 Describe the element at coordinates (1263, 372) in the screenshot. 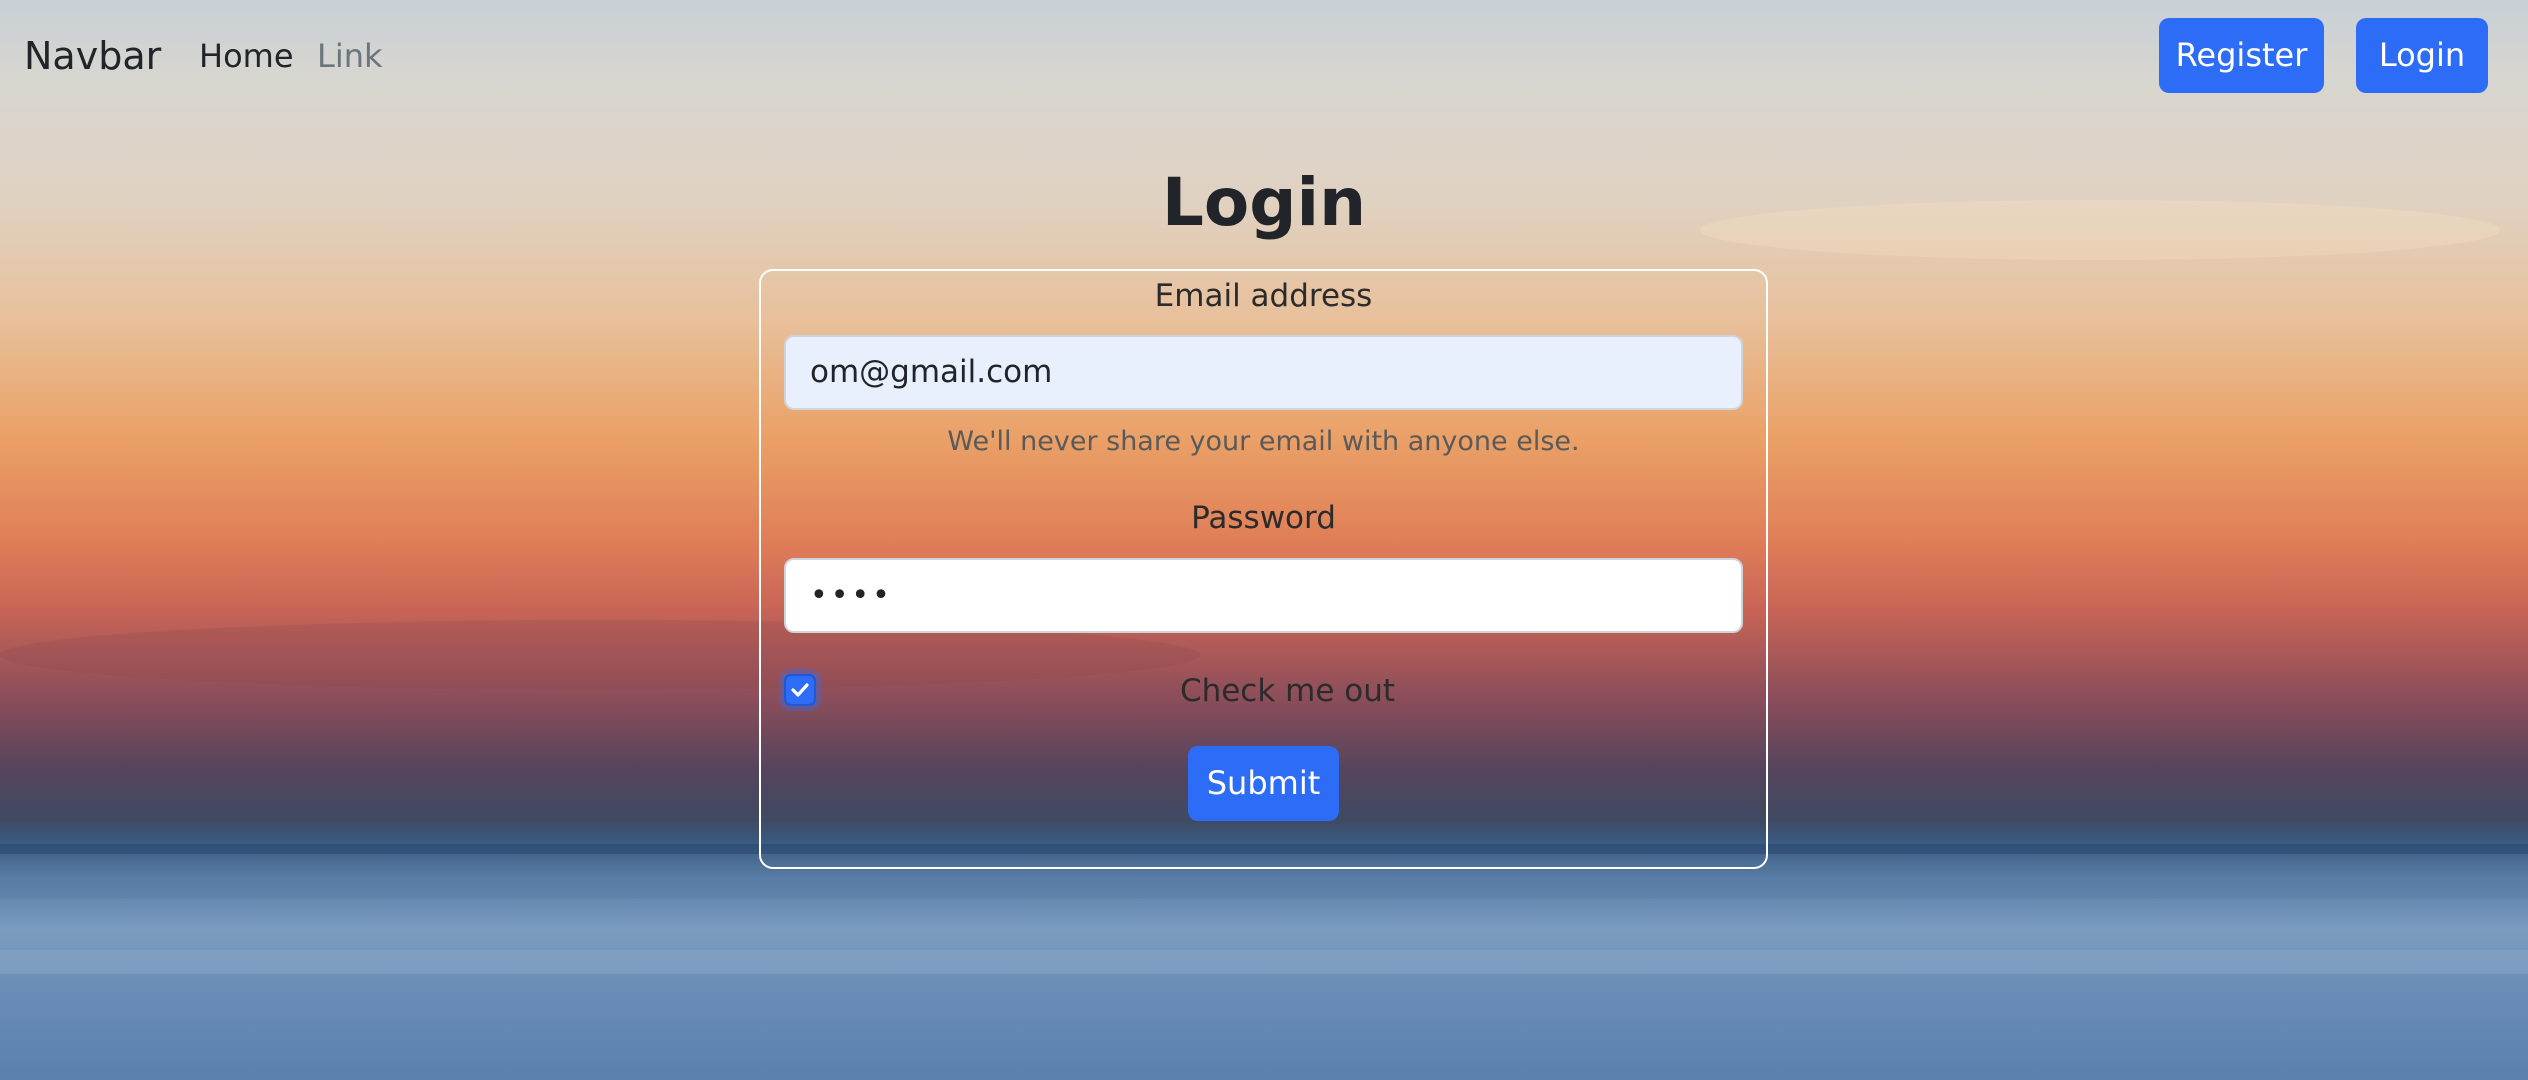

I see `email-input: om@gmail.com` at that location.